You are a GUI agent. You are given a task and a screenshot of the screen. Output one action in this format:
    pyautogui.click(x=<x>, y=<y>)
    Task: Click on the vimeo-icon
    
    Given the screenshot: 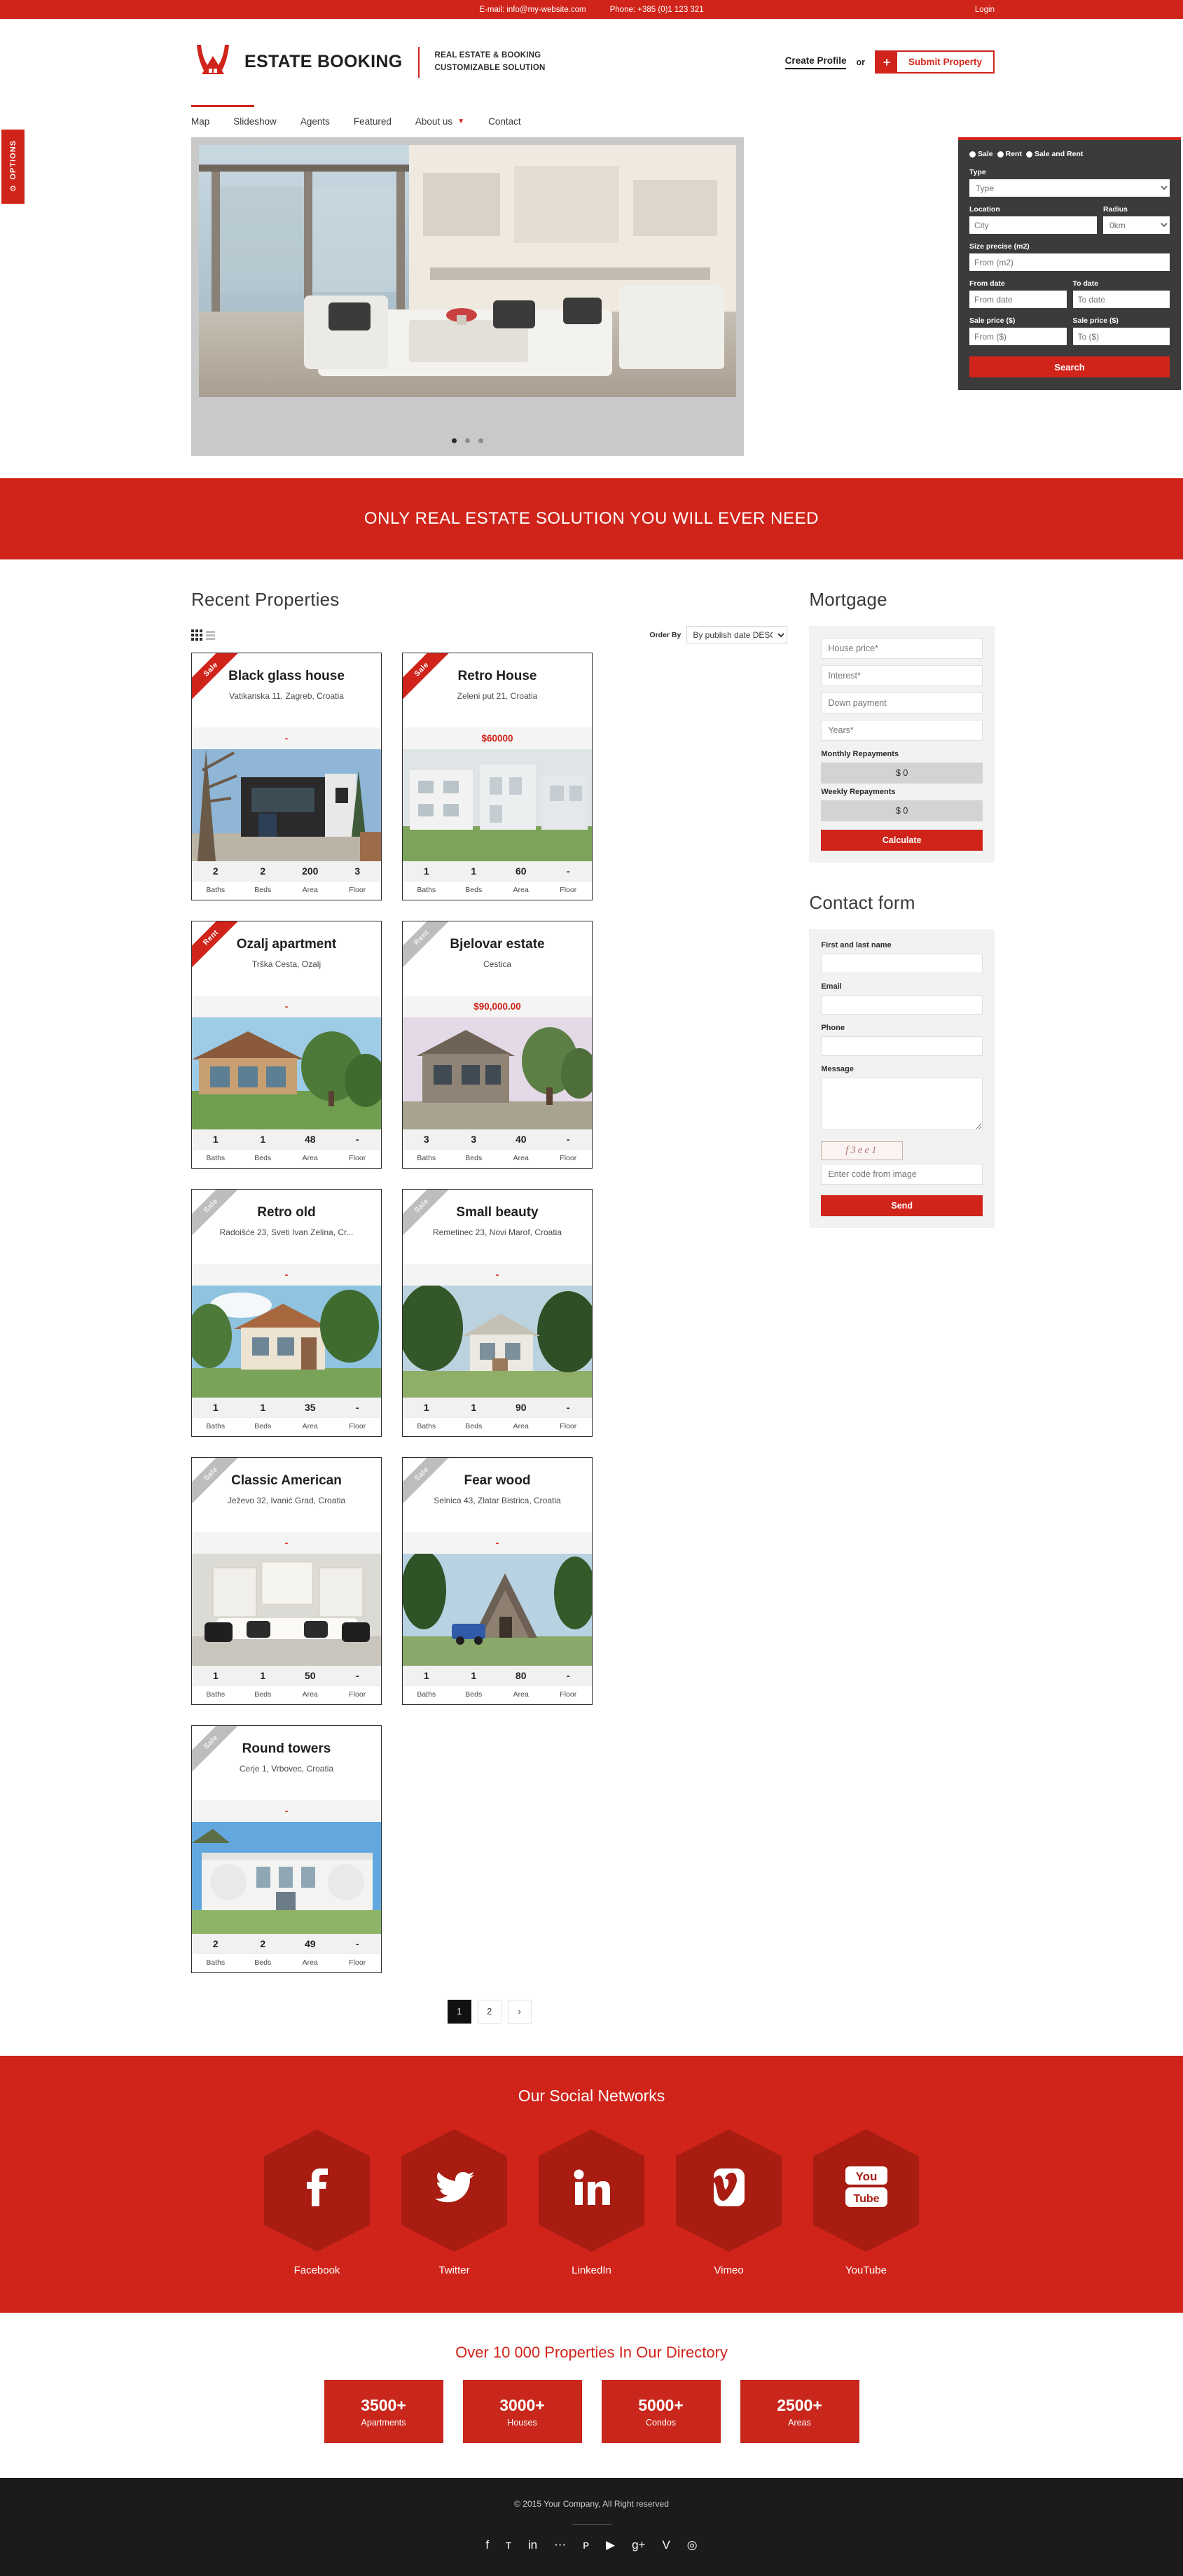 What is the action you would take?
    pyautogui.click(x=727, y=2190)
    